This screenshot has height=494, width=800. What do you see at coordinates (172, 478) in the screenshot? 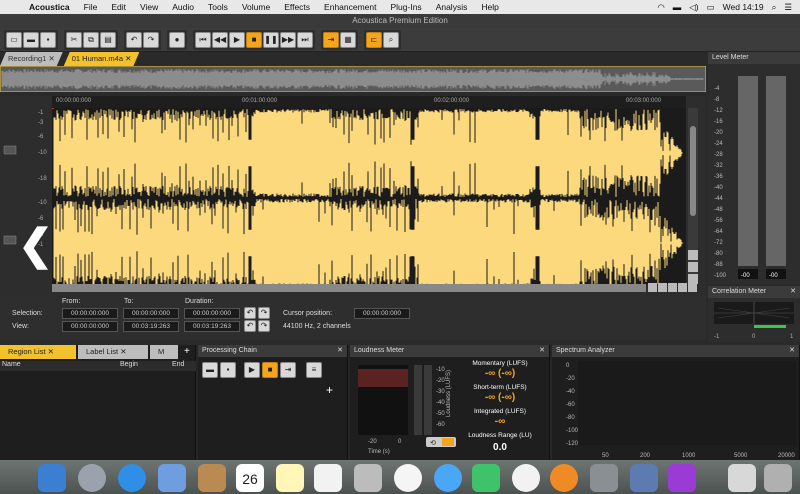
I see `mail-icon` at bounding box center [172, 478].